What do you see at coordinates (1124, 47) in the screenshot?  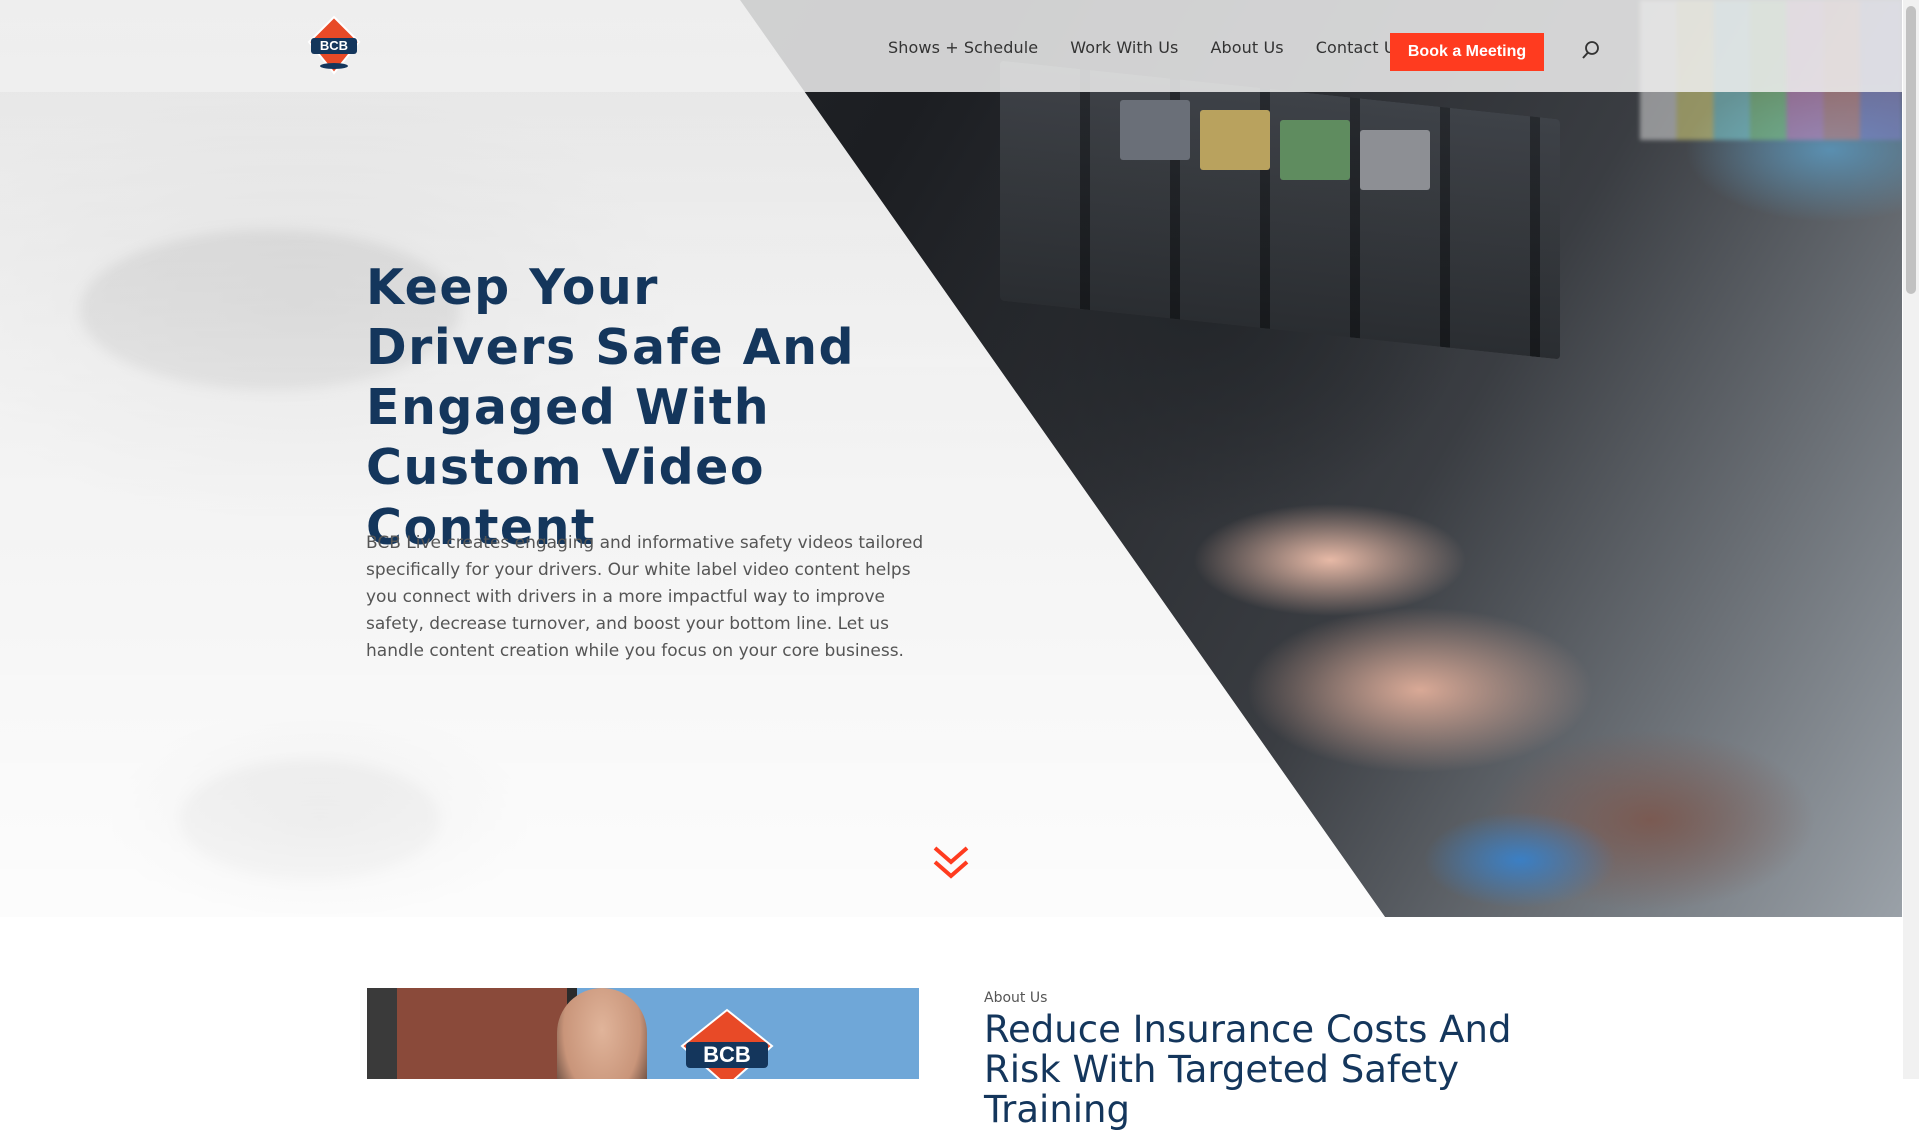 I see `nav-work-with-us: Work With Us` at bounding box center [1124, 47].